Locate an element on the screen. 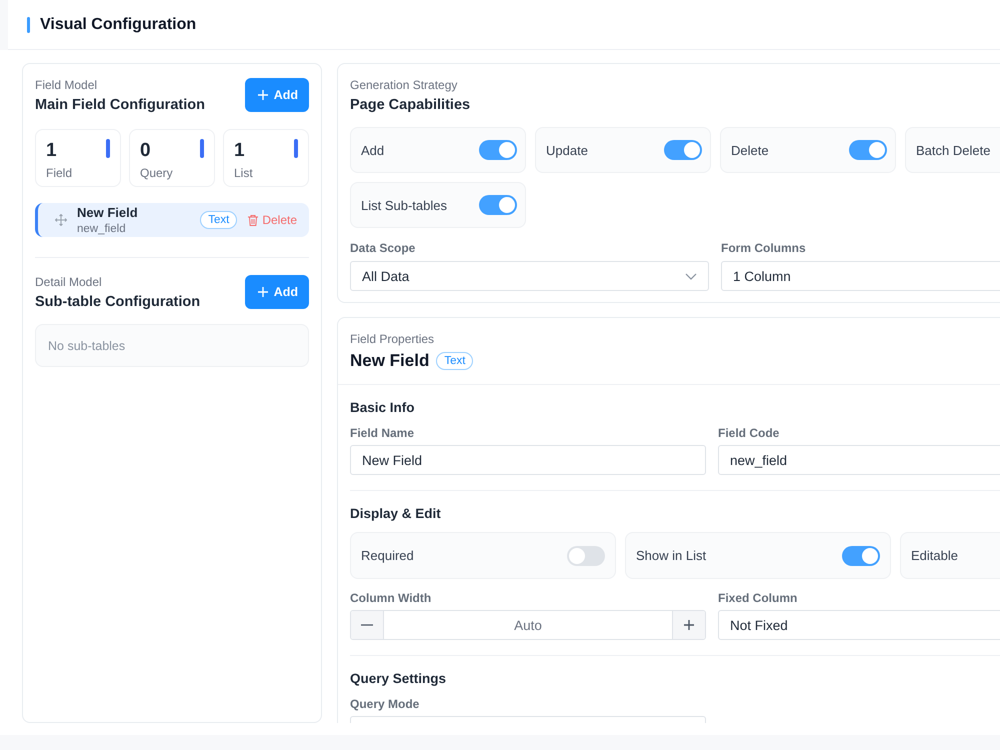 The image size is (1000, 750). toggle-label: Editable is located at coordinates (934, 555).